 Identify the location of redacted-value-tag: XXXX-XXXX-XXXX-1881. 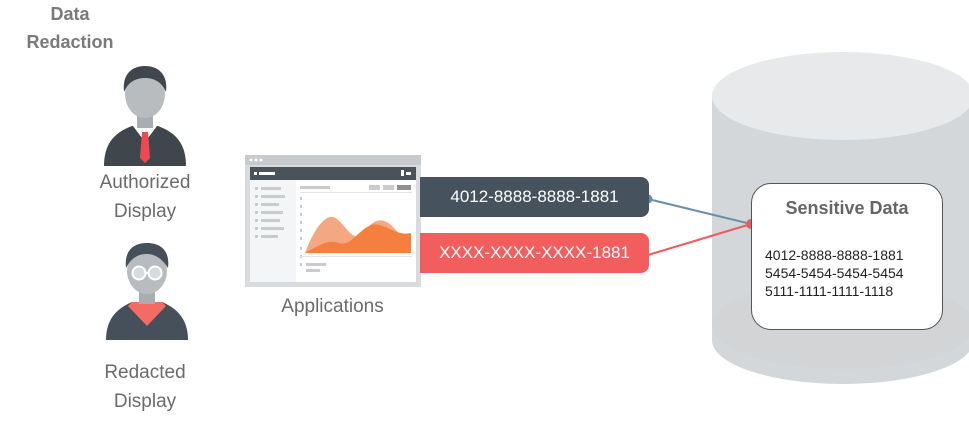
(534, 253).